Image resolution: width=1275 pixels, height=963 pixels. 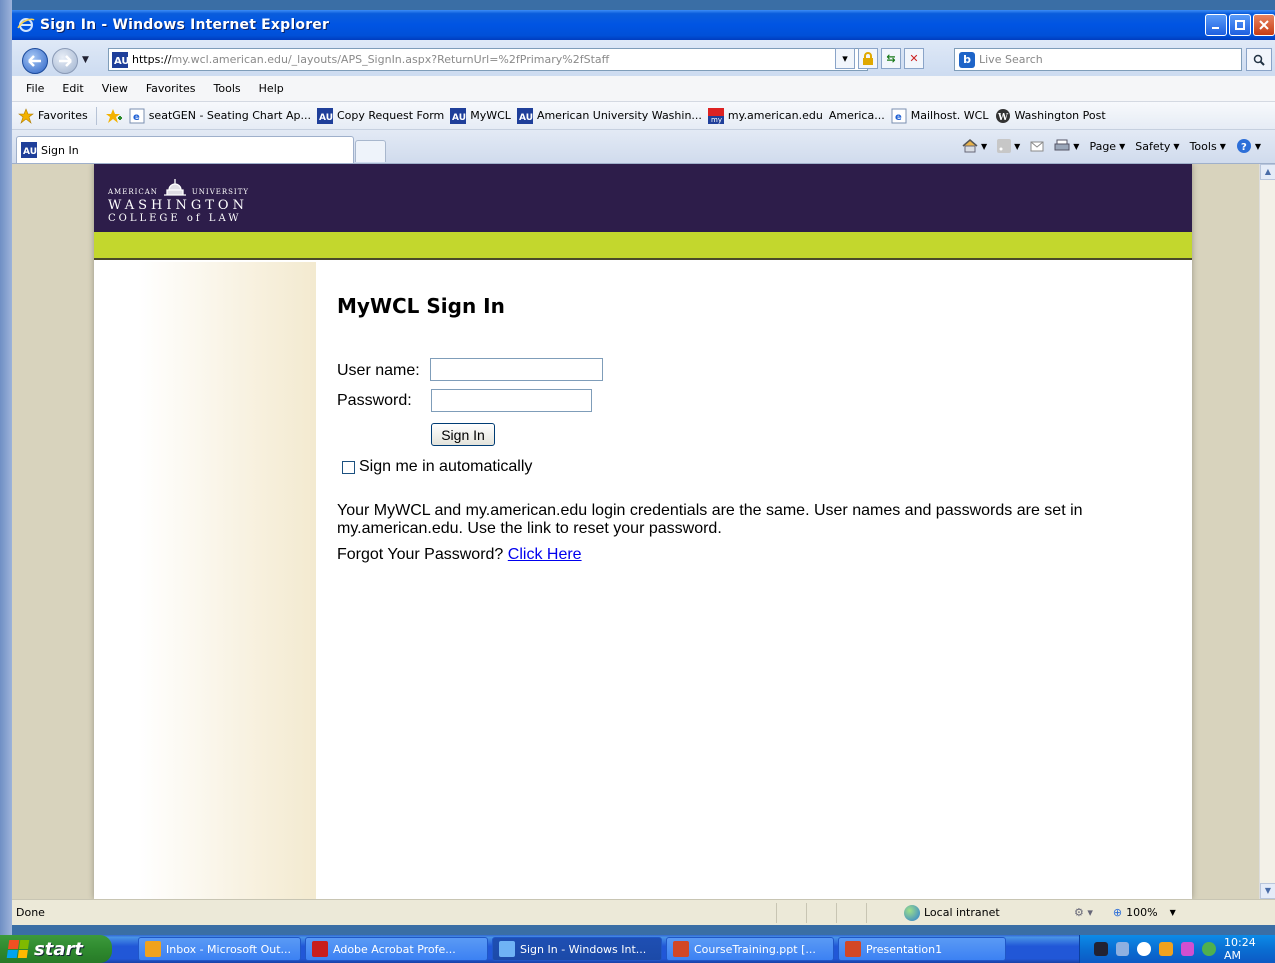 What do you see at coordinates (153, 949) in the screenshot?
I see `outlook-icon` at bounding box center [153, 949].